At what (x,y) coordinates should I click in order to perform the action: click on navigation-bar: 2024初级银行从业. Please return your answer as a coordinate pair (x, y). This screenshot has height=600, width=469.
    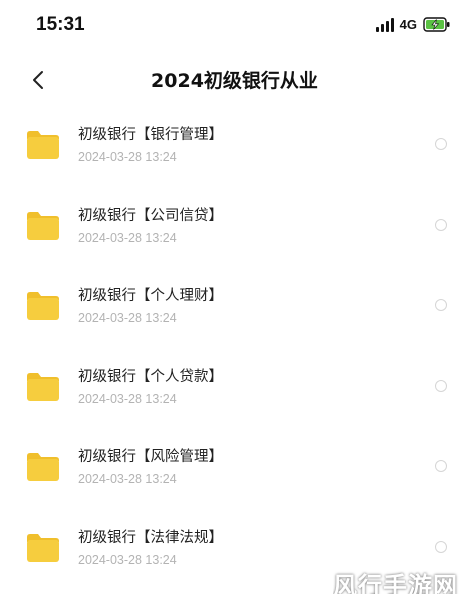
    Looking at the image, I should click on (234, 80).